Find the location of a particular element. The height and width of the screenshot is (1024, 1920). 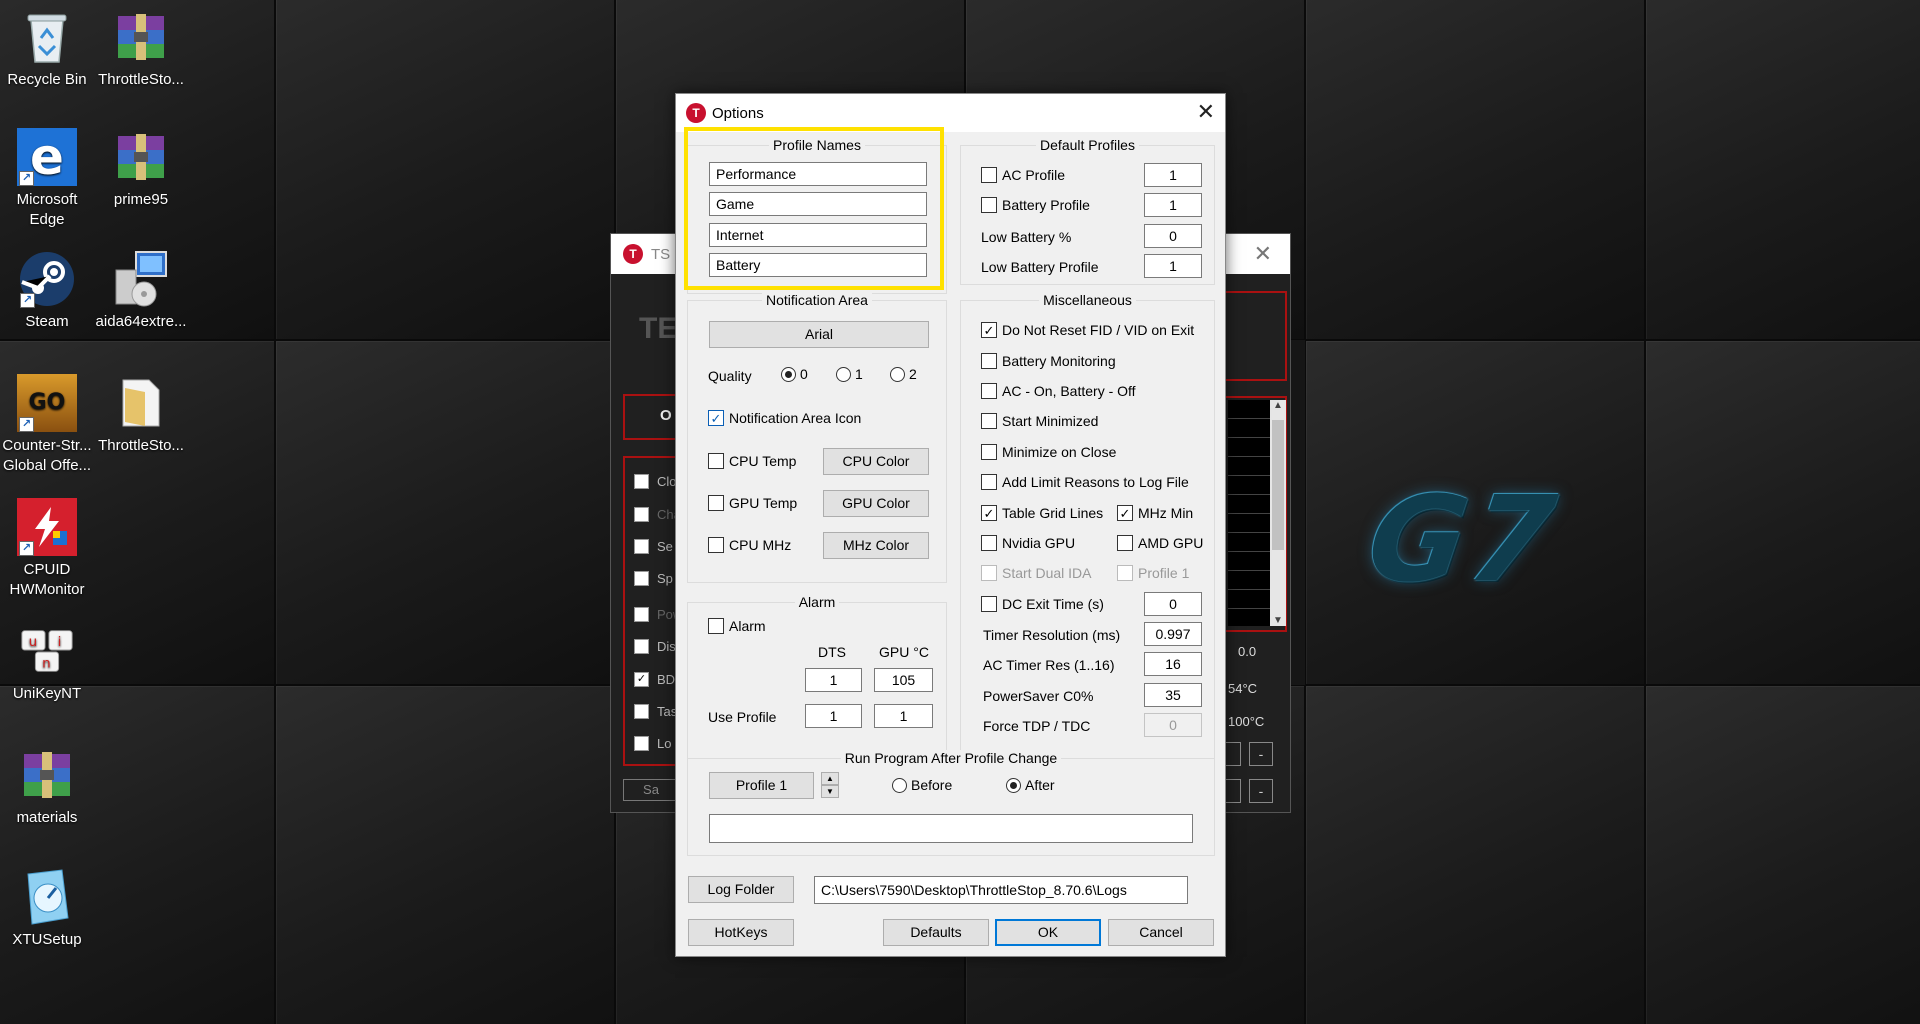

alarm-checkbox: Alarm is located at coordinates (737, 626).